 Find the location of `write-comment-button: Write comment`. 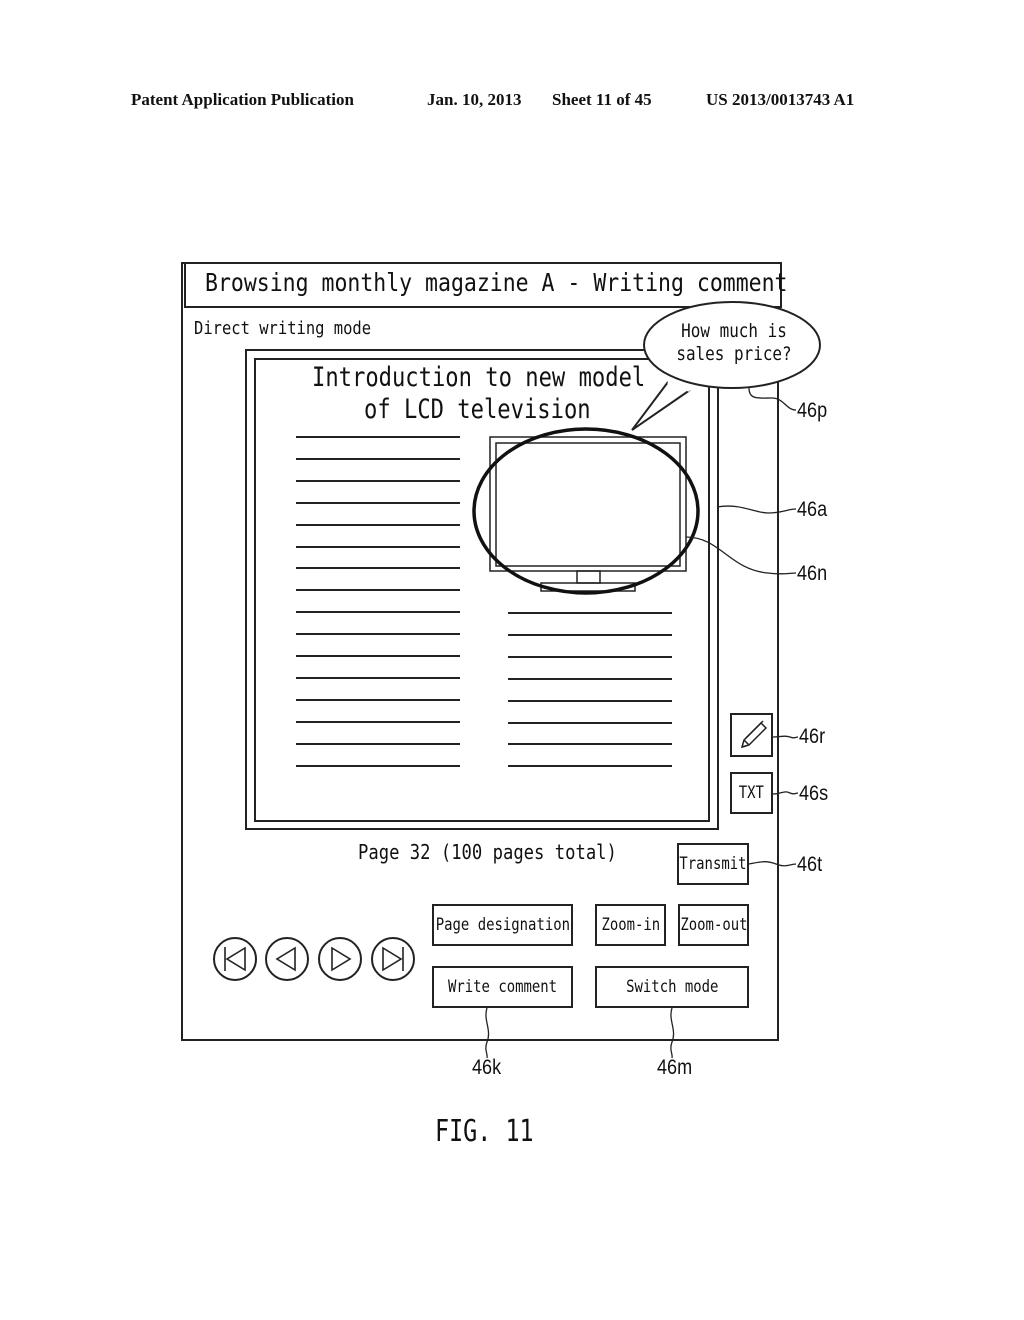

write-comment-button: Write comment is located at coordinates (502, 987).